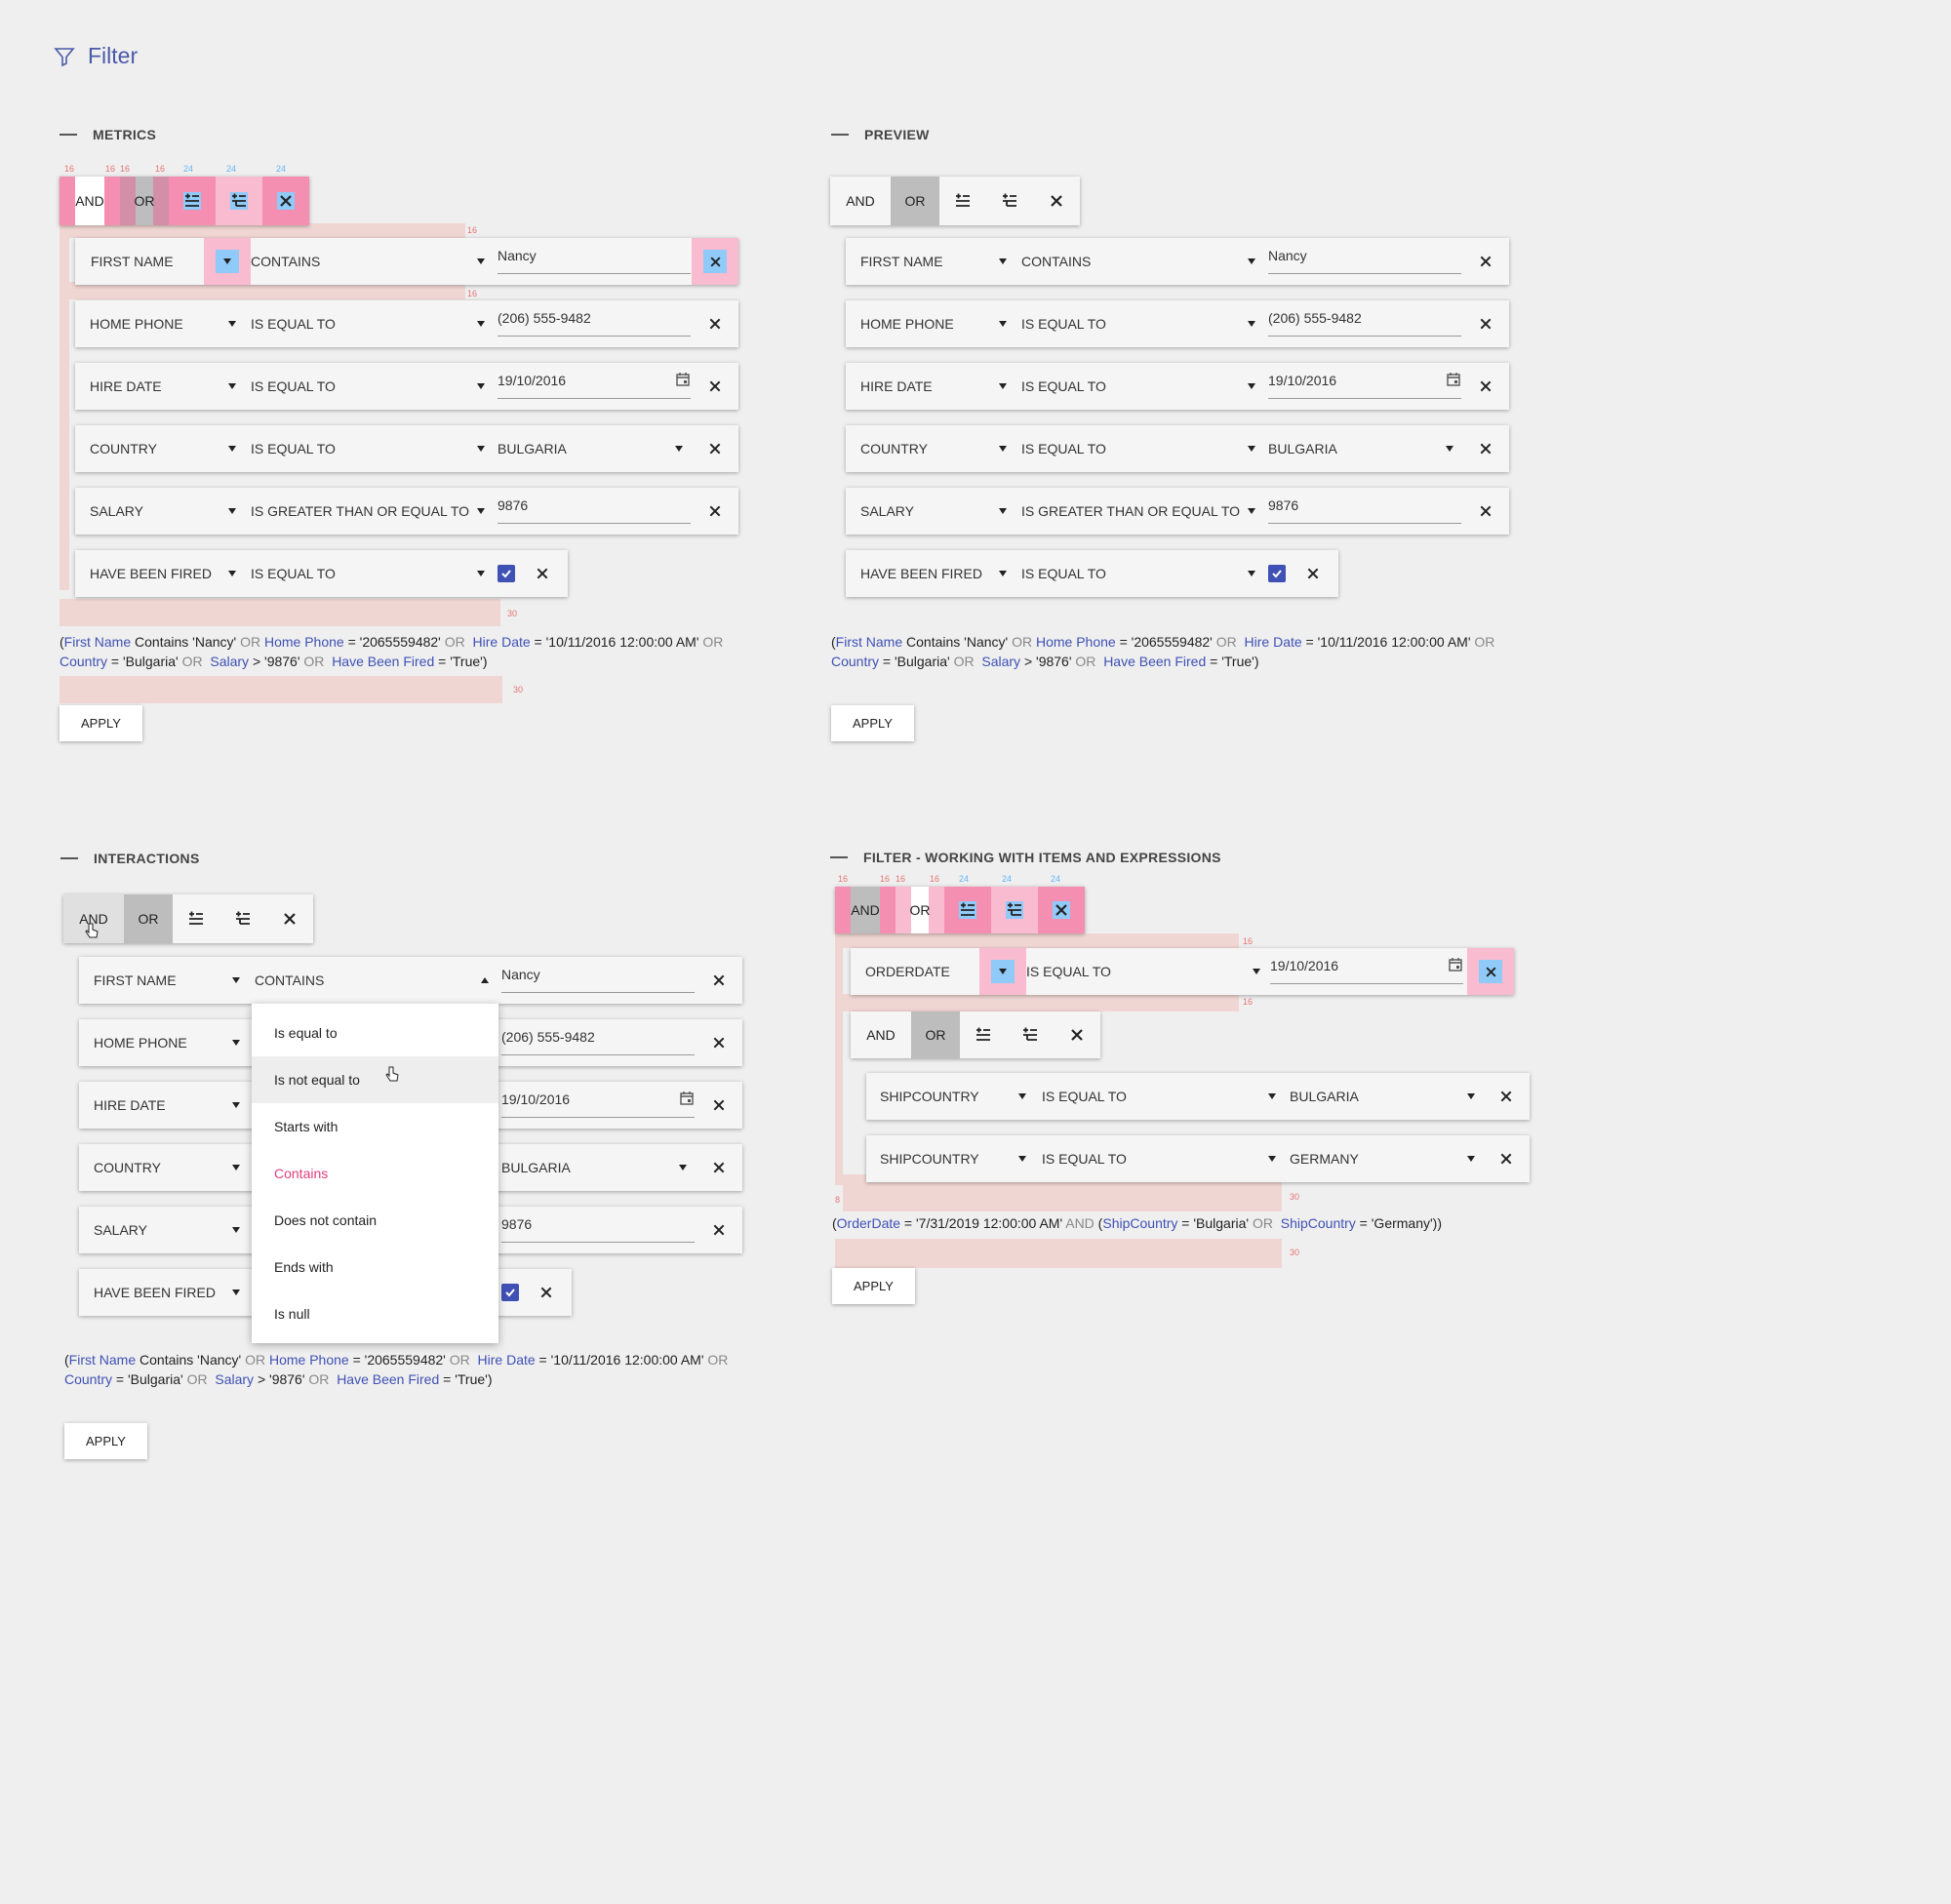 The image size is (1951, 1904). What do you see at coordinates (375, 1126) in the screenshot?
I see `menu-item: Starts with` at bounding box center [375, 1126].